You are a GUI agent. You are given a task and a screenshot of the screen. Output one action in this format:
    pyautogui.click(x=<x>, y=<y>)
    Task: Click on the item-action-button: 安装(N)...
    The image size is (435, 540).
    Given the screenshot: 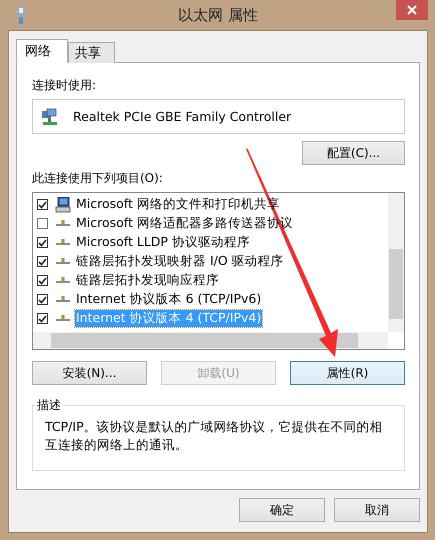 What is the action you would take?
    pyautogui.click(x=89, y=373)
    